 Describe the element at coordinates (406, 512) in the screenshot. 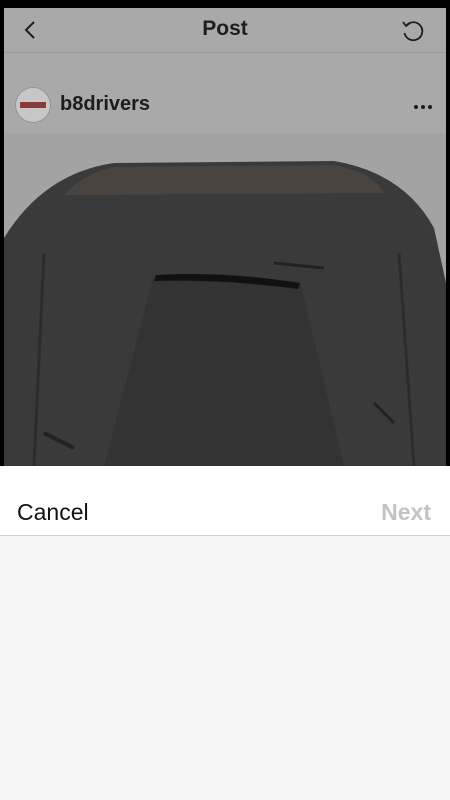

I see `next-button: Next` at that location.